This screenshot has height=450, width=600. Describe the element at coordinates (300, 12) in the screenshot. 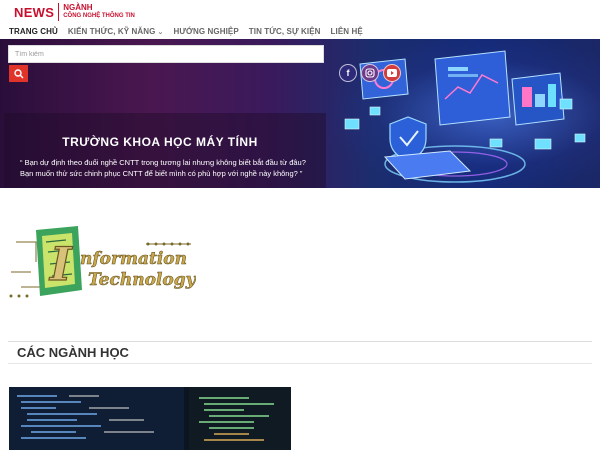

I see `site-header: NEWS NGÀNH CÔNG NGHỆ THÔNG TIN` at that location.